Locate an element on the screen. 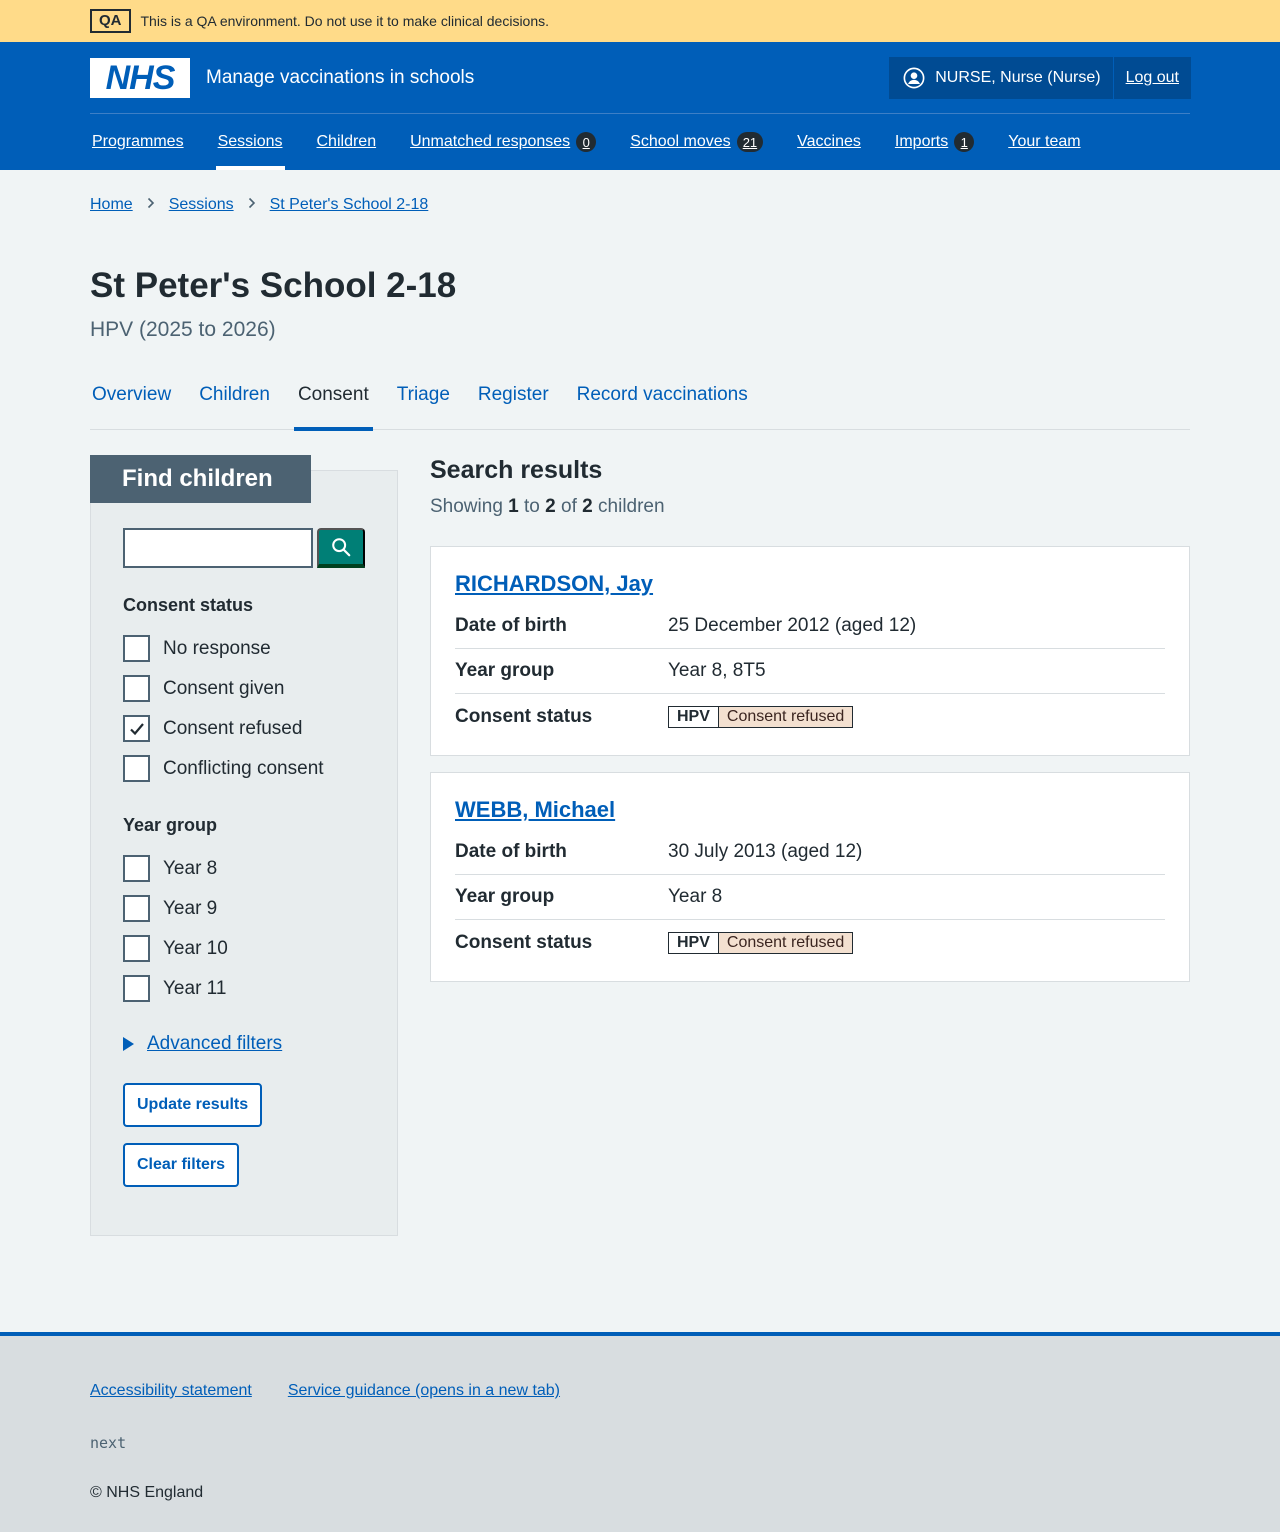 The image size is (1280, 1532). consent-status-label: Consent status is located at coordinates (188, 605).